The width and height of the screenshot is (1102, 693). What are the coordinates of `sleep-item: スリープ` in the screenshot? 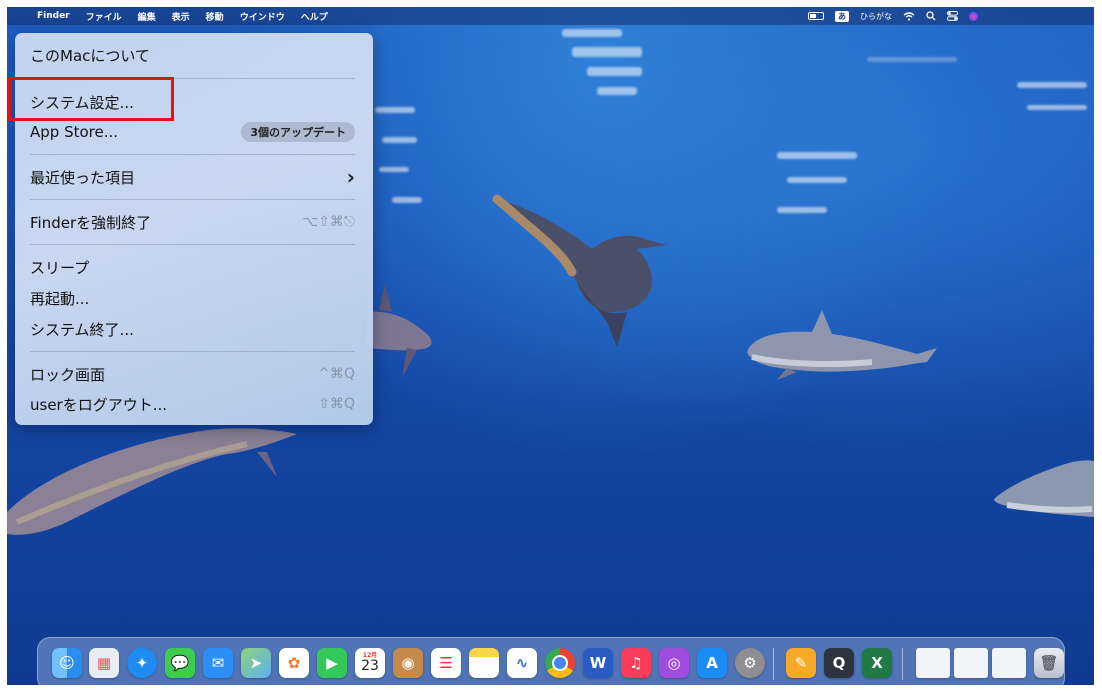 It's located at (192, 267).